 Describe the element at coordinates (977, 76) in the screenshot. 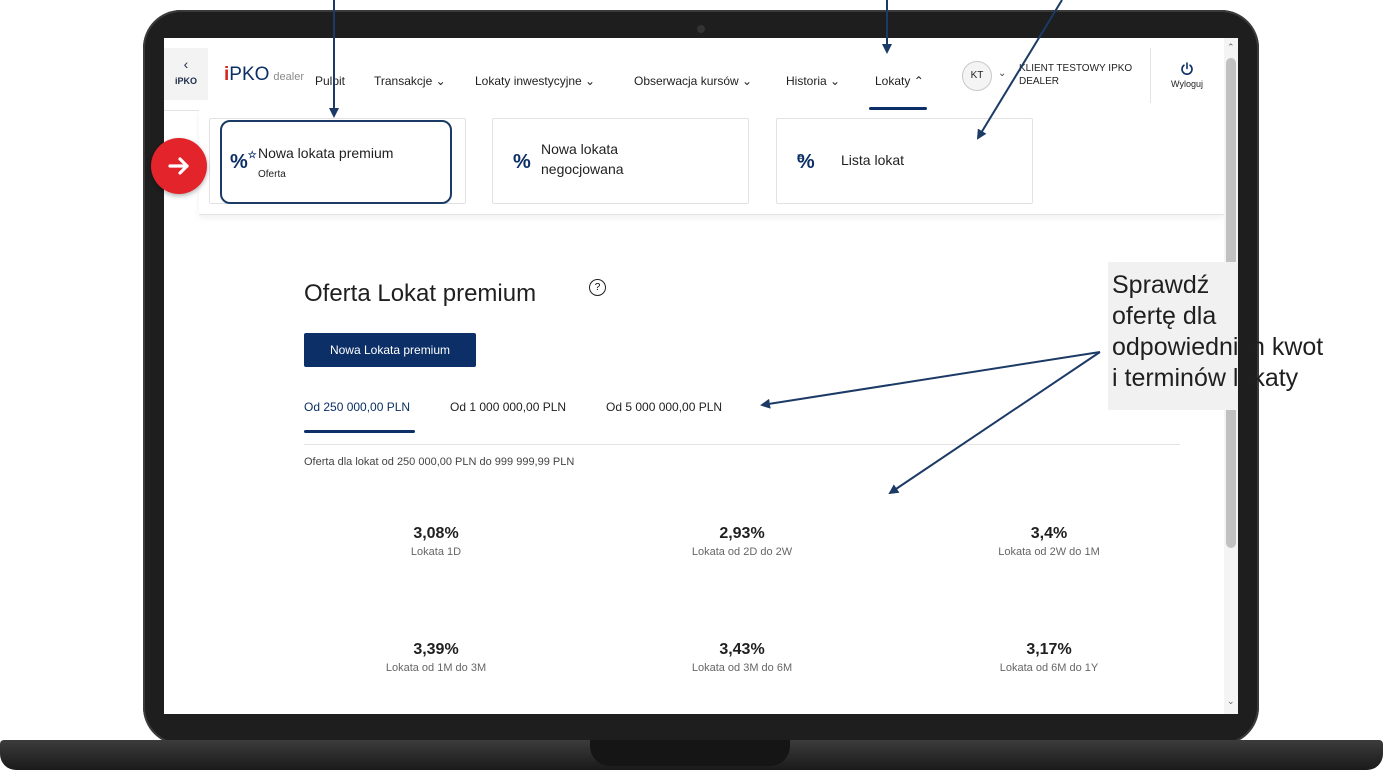

I see `avatar: KT` at that location.